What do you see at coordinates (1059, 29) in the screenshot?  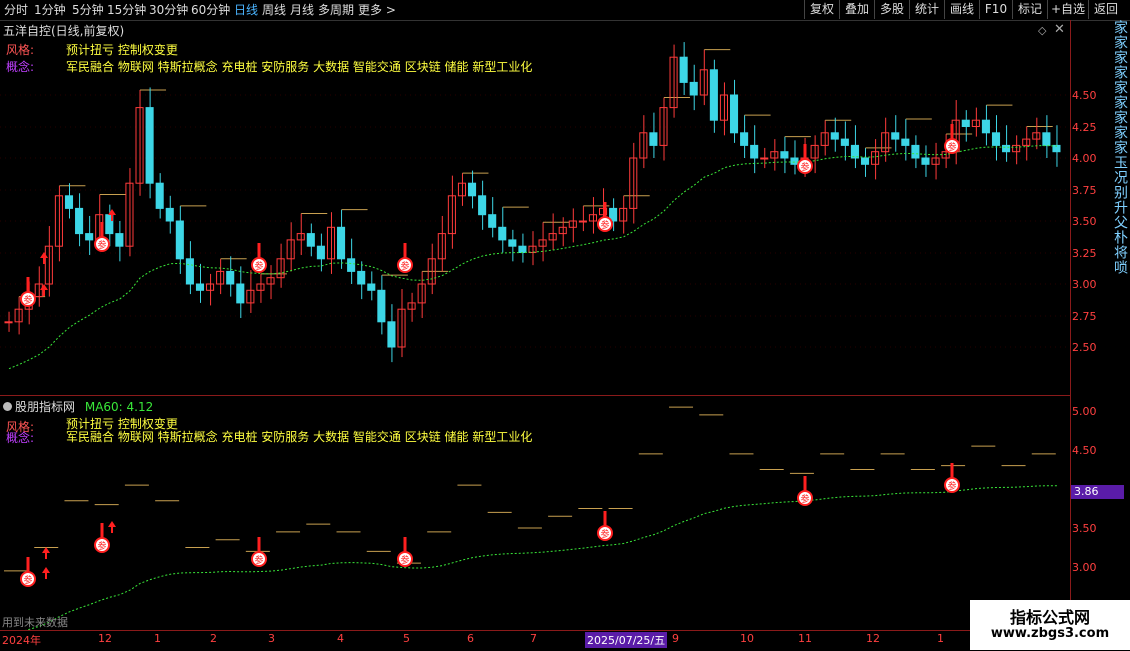 I see `close-icon: ✕` at bounding box center [1059, 29].